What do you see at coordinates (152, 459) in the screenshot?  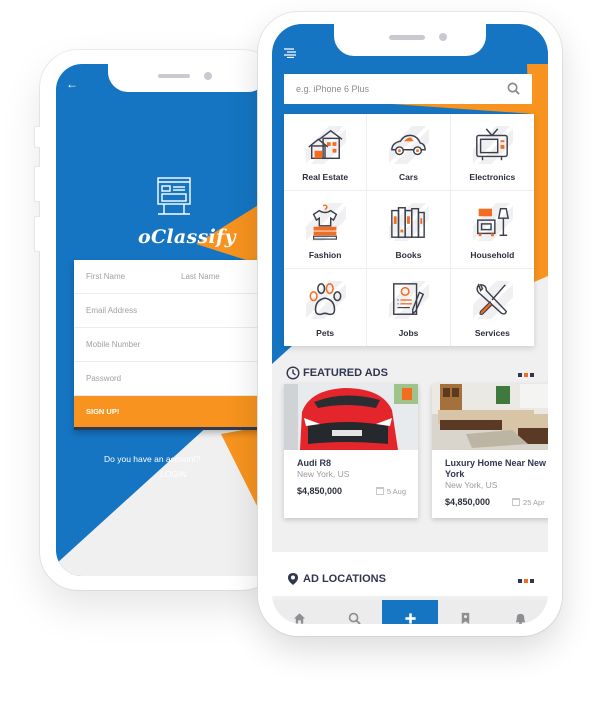 I see `have-account-text: Do you have an account?` at bounding box center [152, 459].